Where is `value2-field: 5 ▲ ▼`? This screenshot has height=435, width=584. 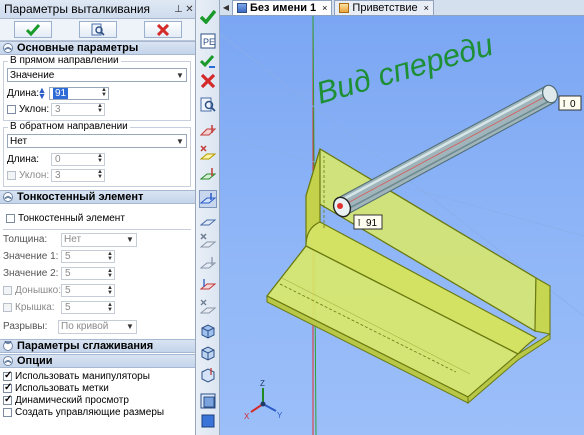 value2-field: 5 ▲ ▼ is located at coordinates (88, 273).